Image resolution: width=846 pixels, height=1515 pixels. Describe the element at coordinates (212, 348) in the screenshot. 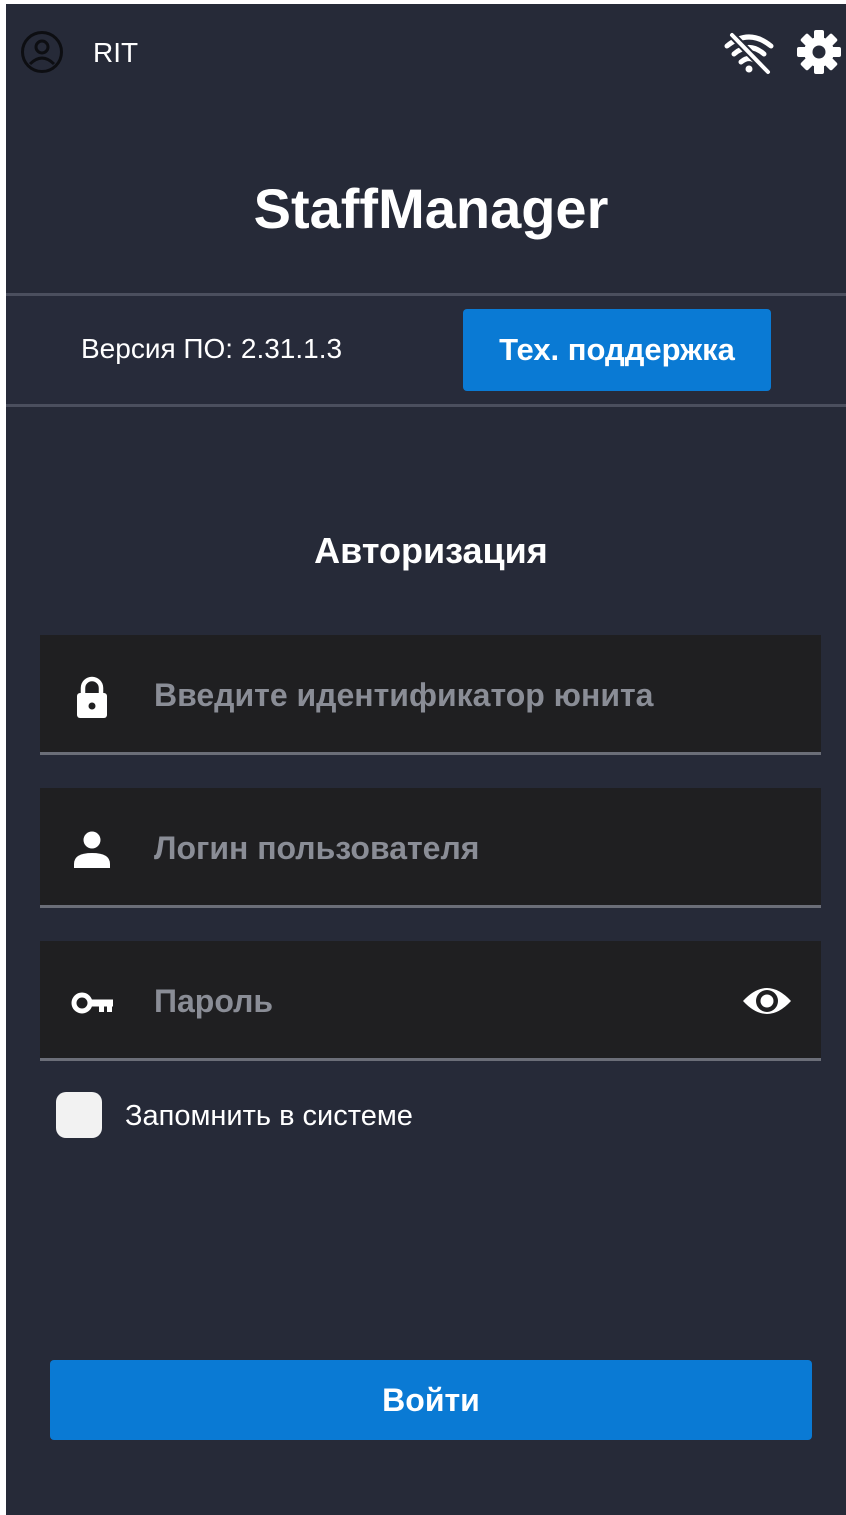

I see `software-version: Версия ПО: 2.31.1.3` at that location.